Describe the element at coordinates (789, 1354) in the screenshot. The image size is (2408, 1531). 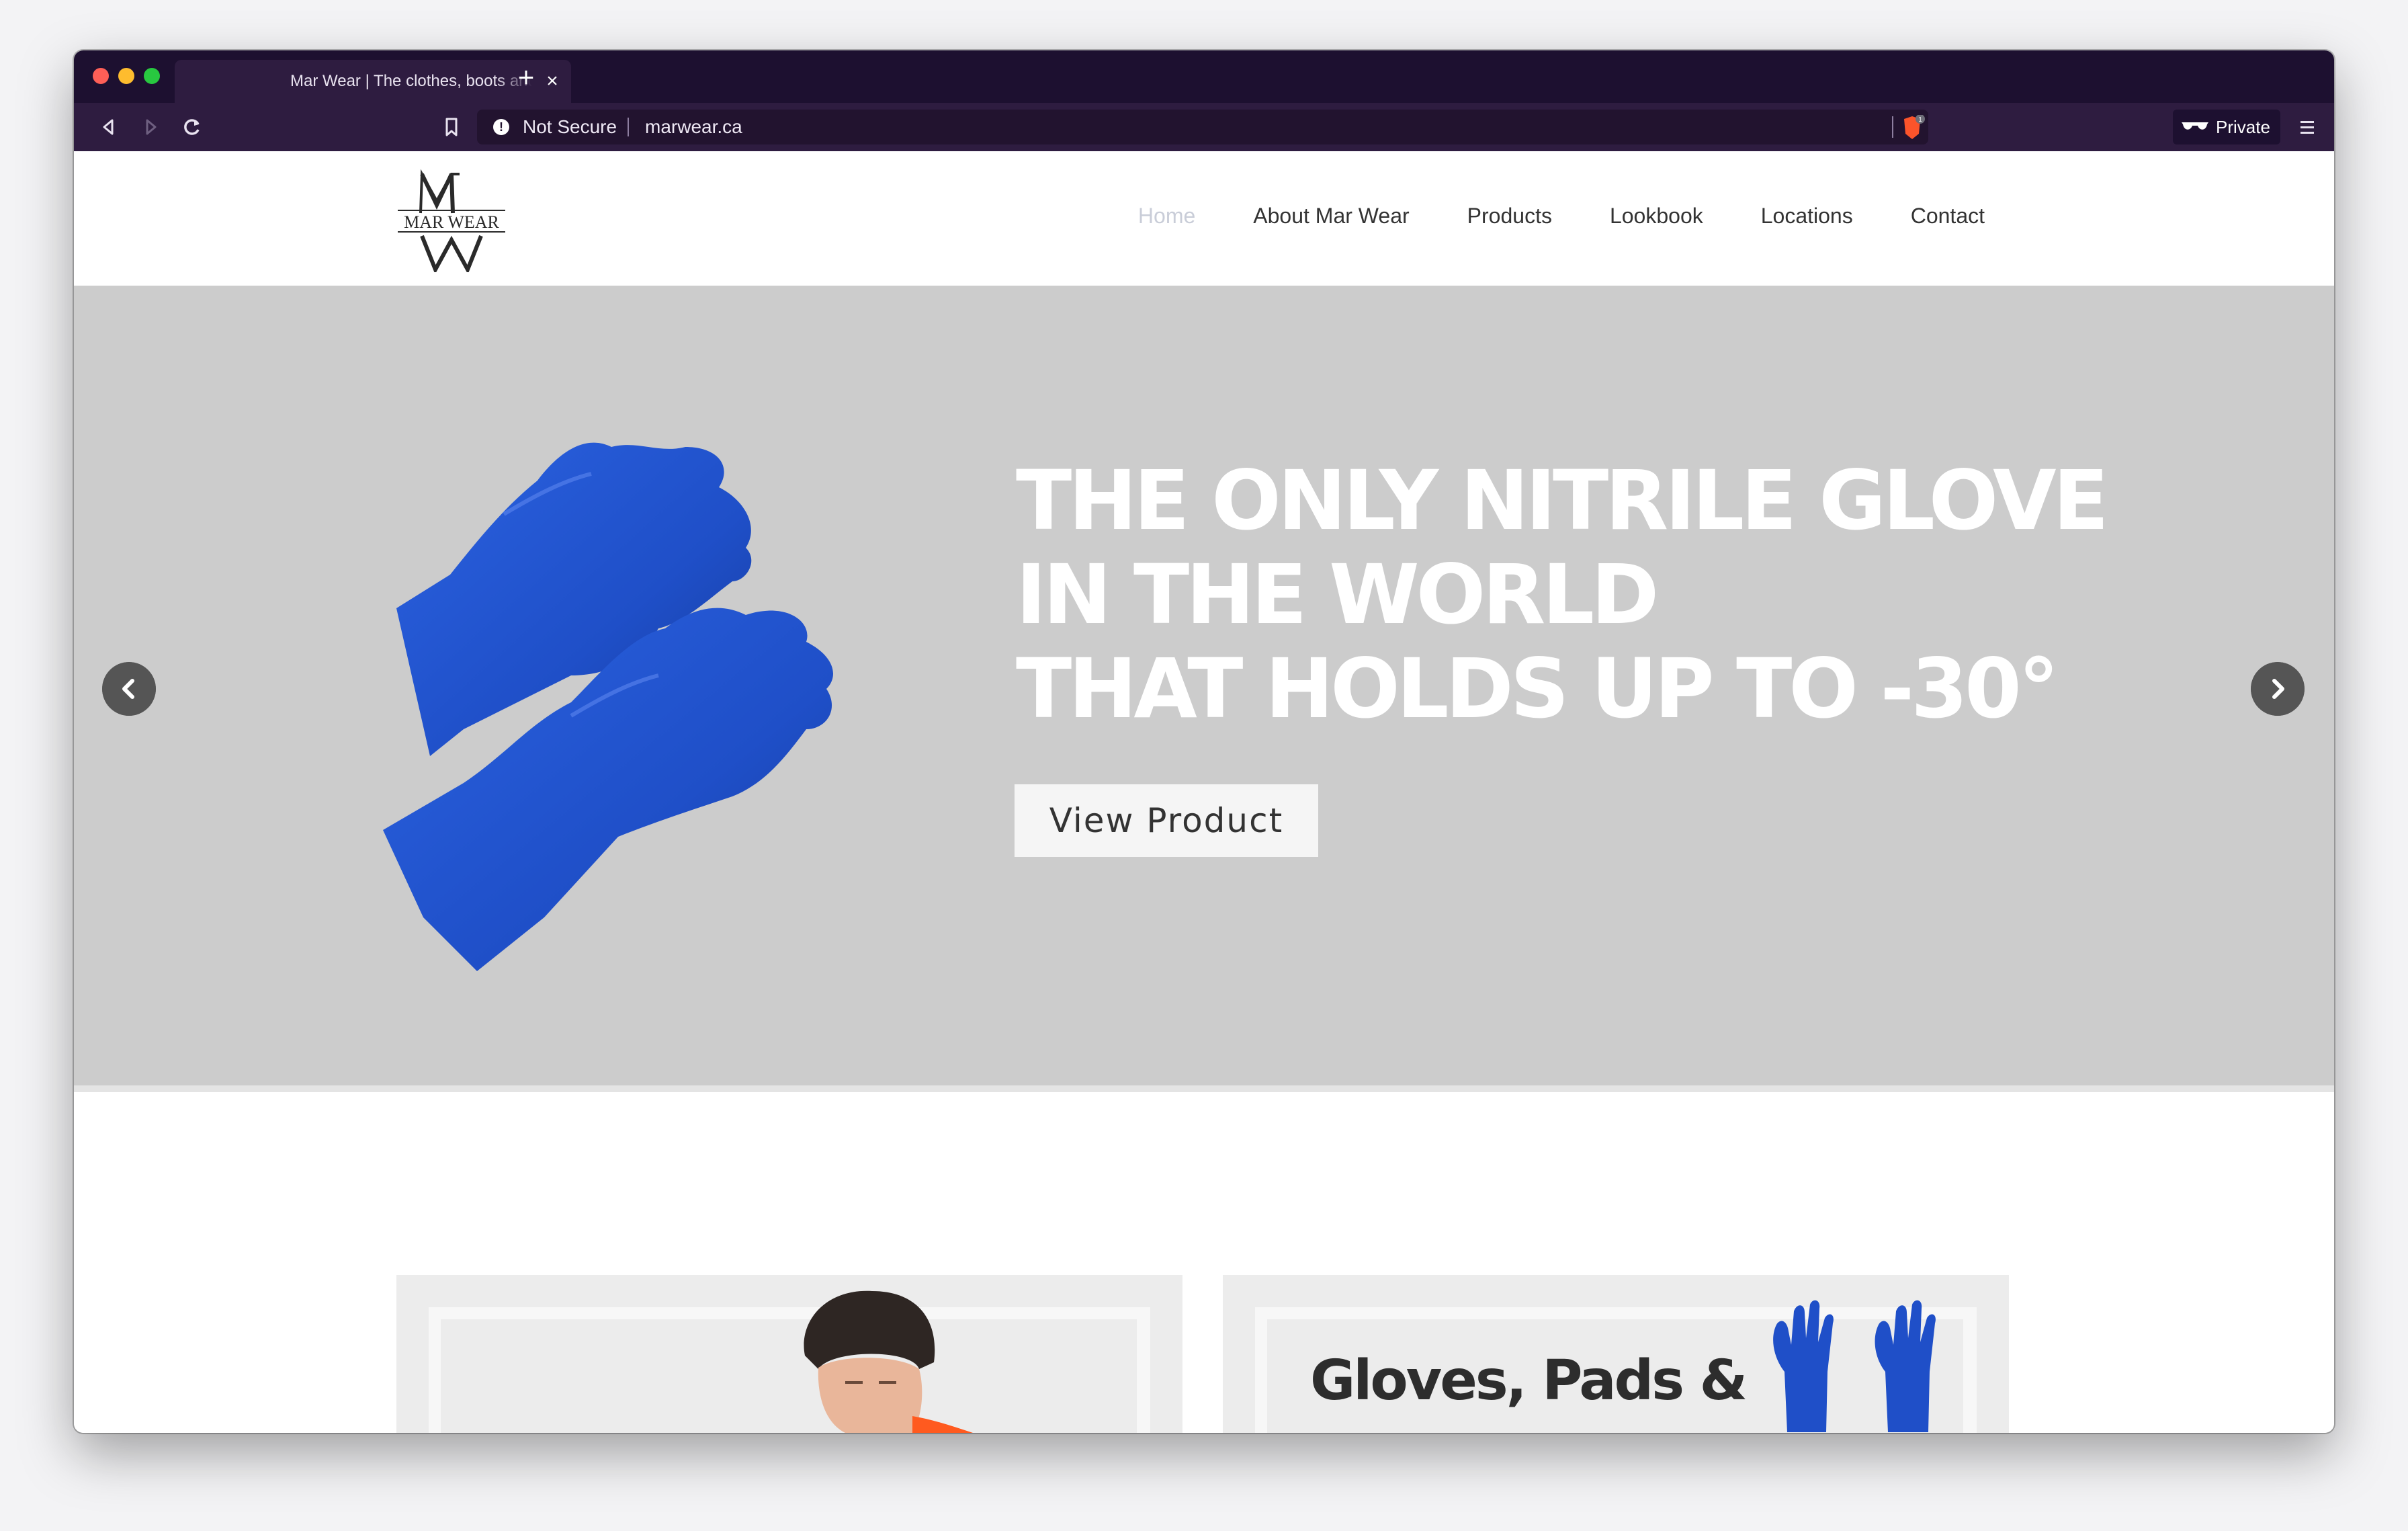
I see `category-card` at that location.